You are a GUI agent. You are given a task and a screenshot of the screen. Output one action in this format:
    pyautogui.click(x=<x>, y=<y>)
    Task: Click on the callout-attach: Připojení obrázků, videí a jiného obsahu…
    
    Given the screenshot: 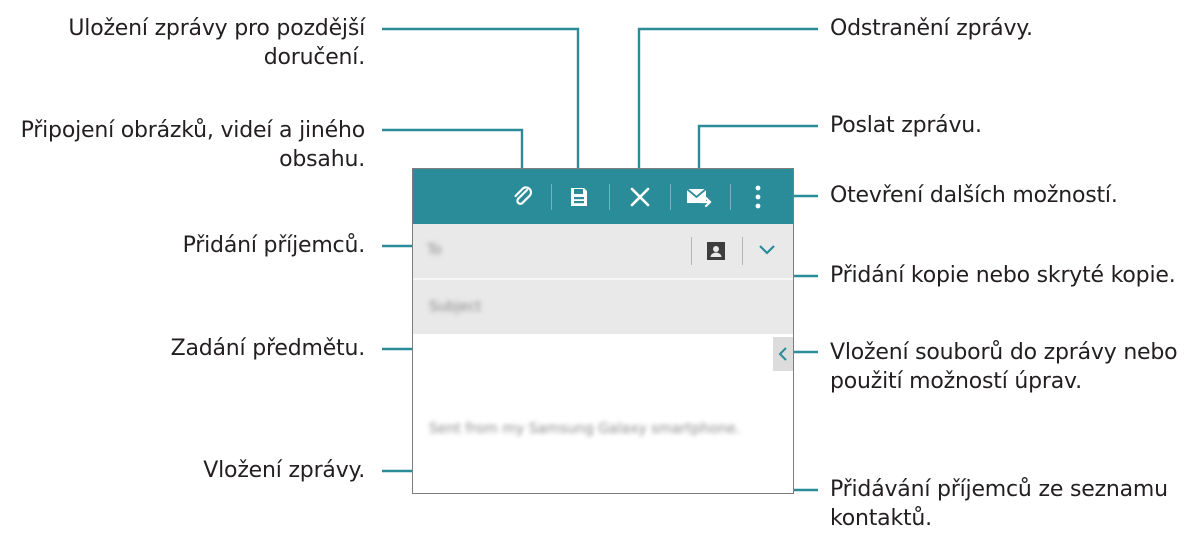 What is the action you would take?
    pyautogui.click(x=193, y=145)
    